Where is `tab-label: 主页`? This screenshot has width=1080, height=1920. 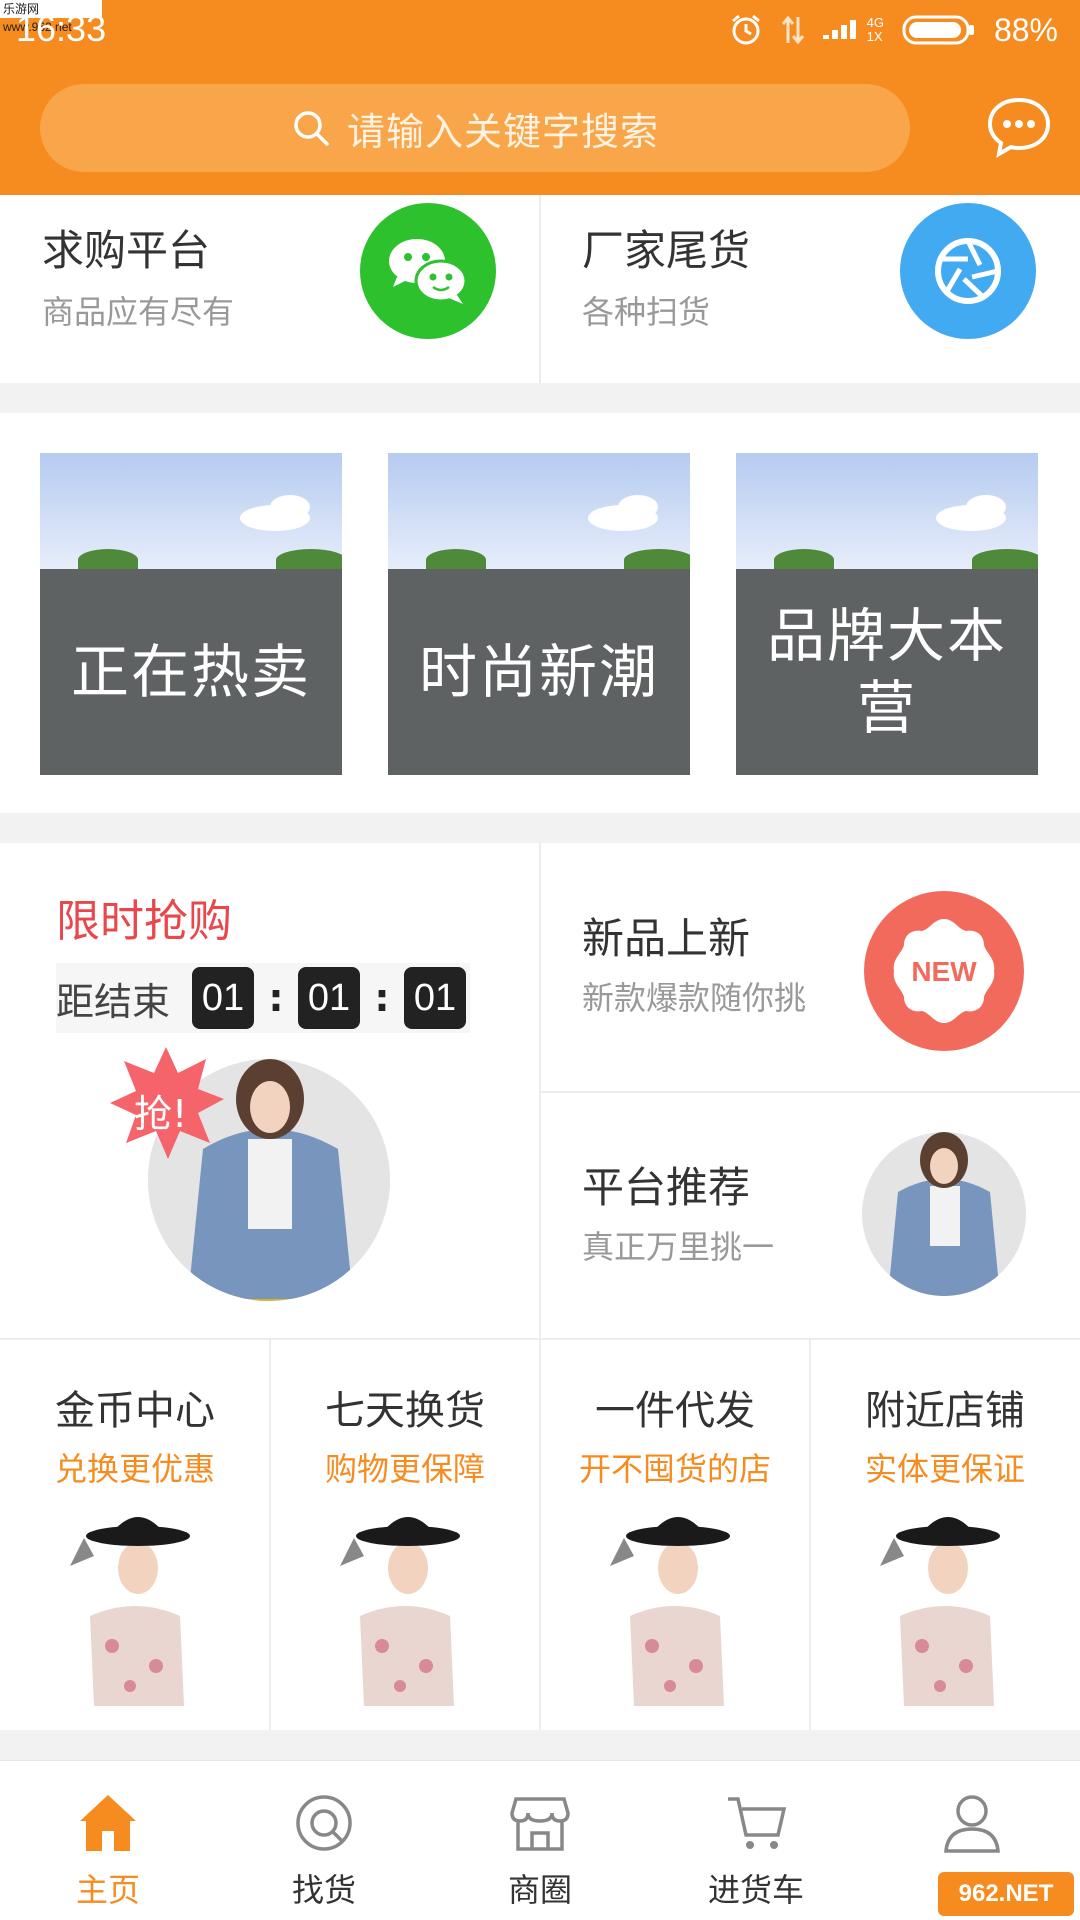
tab-label: 主页 is located at coordinates (107, 1890).